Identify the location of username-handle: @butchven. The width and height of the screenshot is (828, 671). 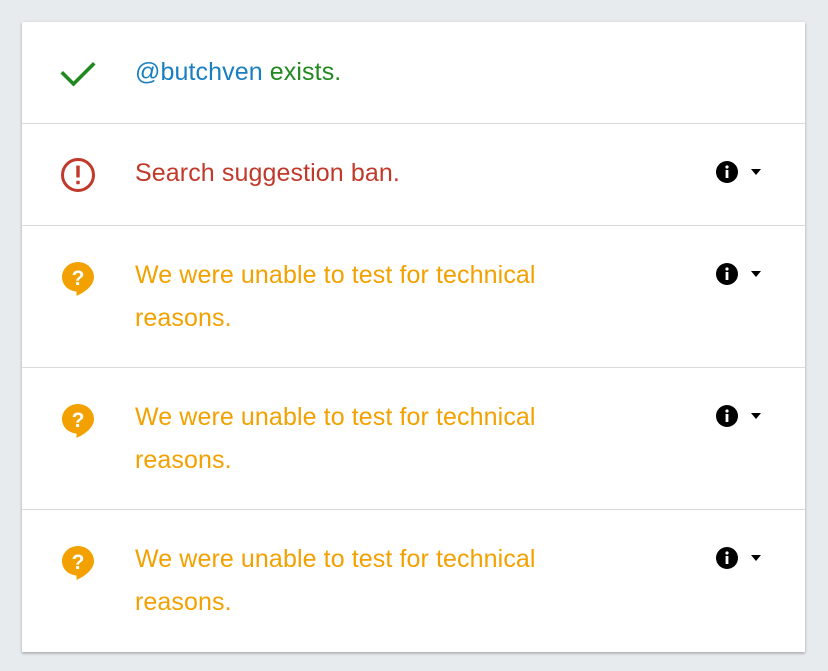
(199, 72).